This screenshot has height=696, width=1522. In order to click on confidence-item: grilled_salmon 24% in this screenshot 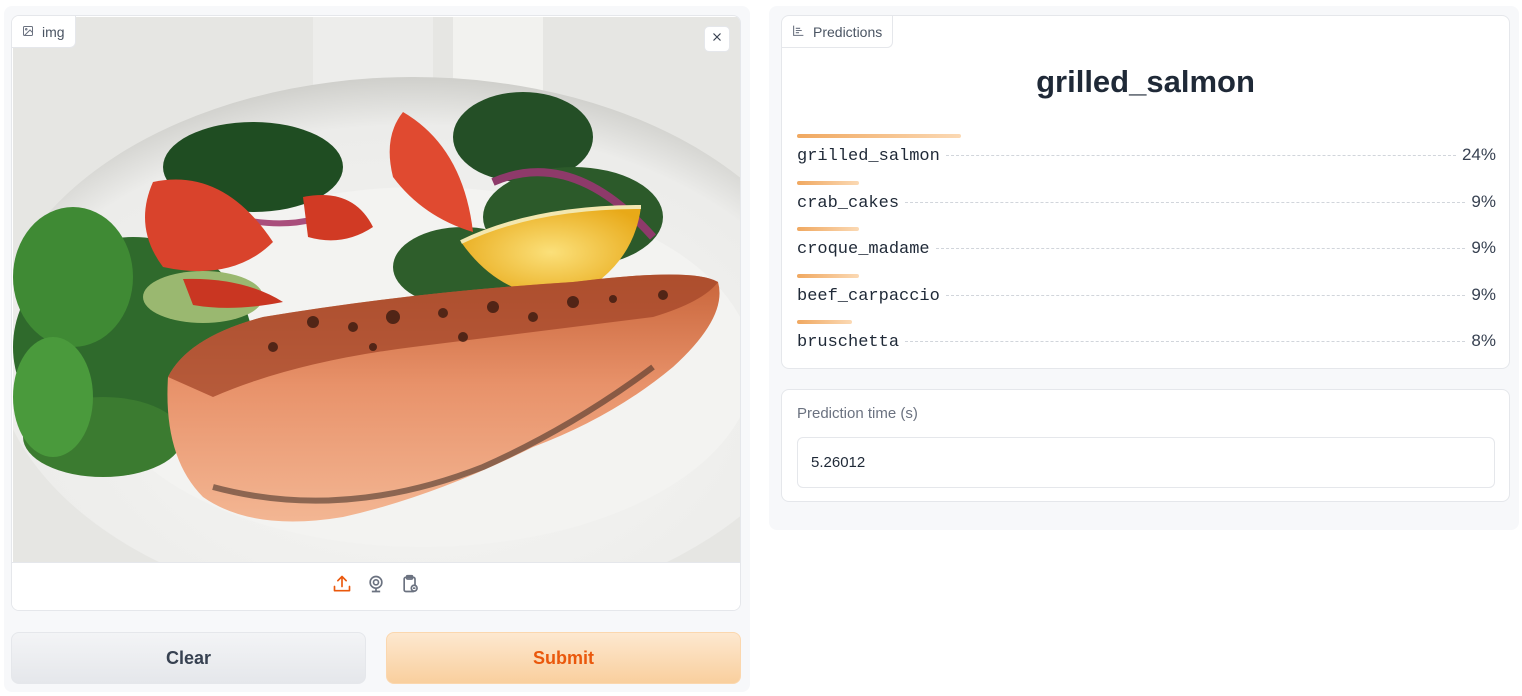, I will do `click(1146, 156)`.